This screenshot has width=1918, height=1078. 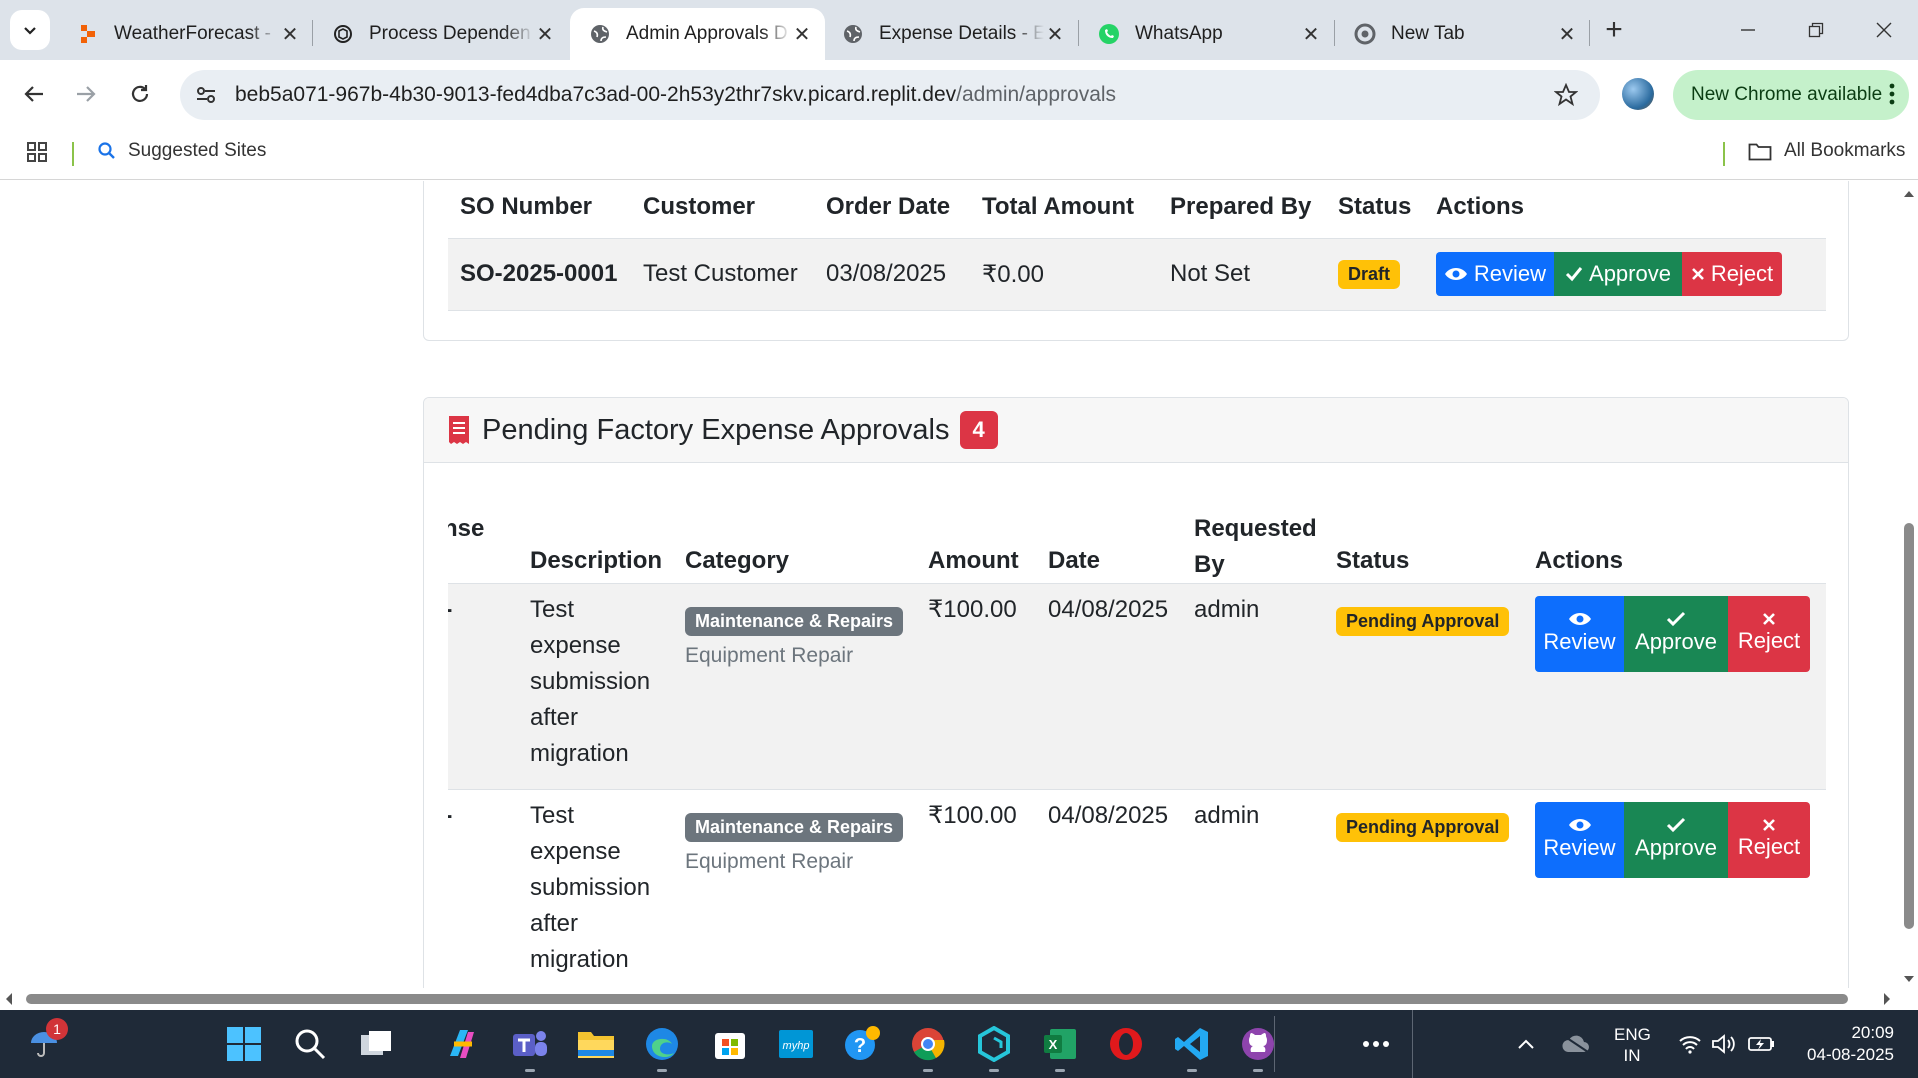 What do you see at coordinates (794, 621) in the screenshot?
I see `category-badge: Maintenance & Repairs` at bounding box center [794, 621].